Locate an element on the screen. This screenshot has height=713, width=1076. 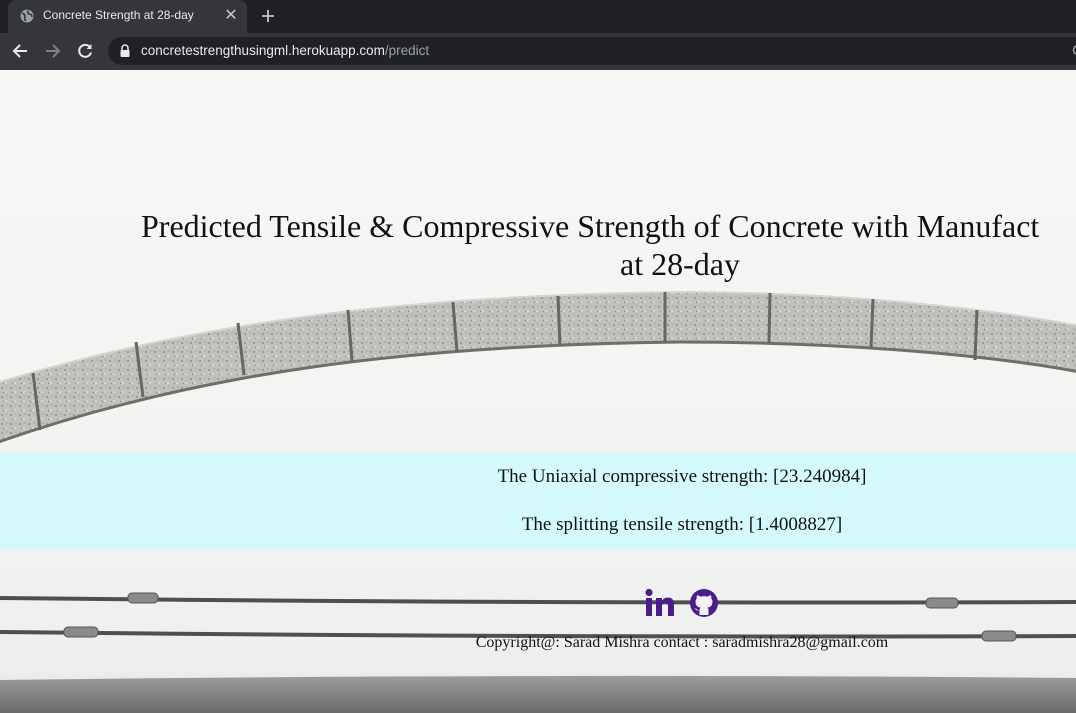
zoom-icon is located at coordinates (1073, 51).